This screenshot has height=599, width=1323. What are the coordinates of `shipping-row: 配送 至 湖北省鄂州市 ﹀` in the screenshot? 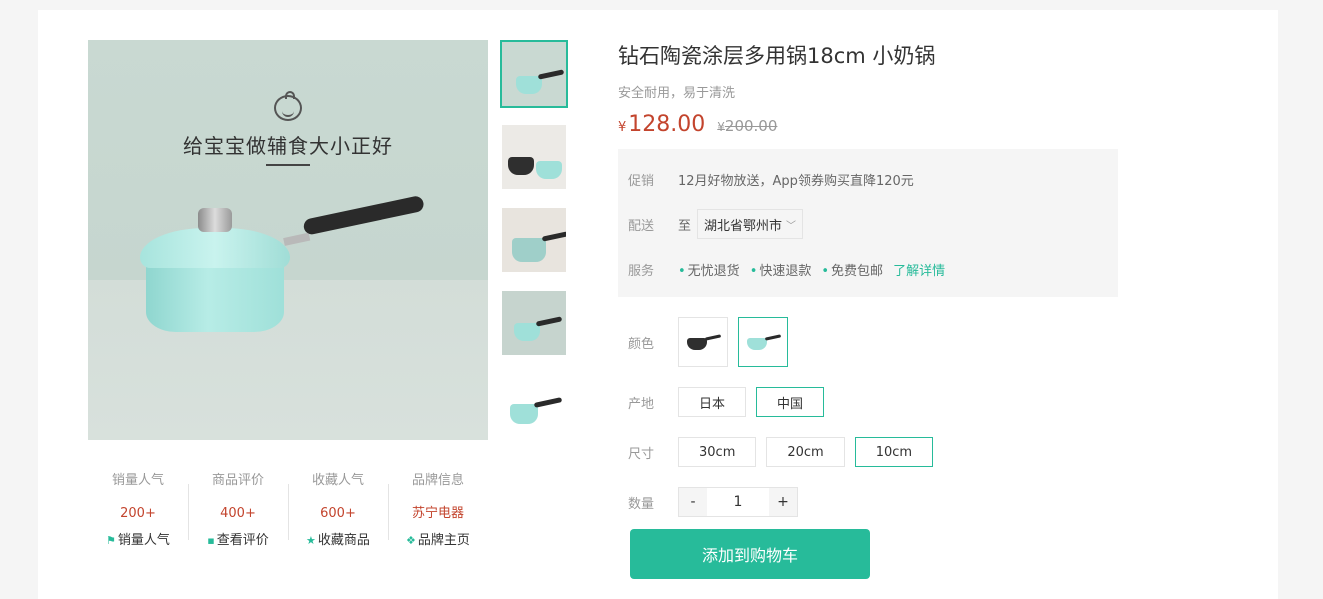 It's located at (868, 224).